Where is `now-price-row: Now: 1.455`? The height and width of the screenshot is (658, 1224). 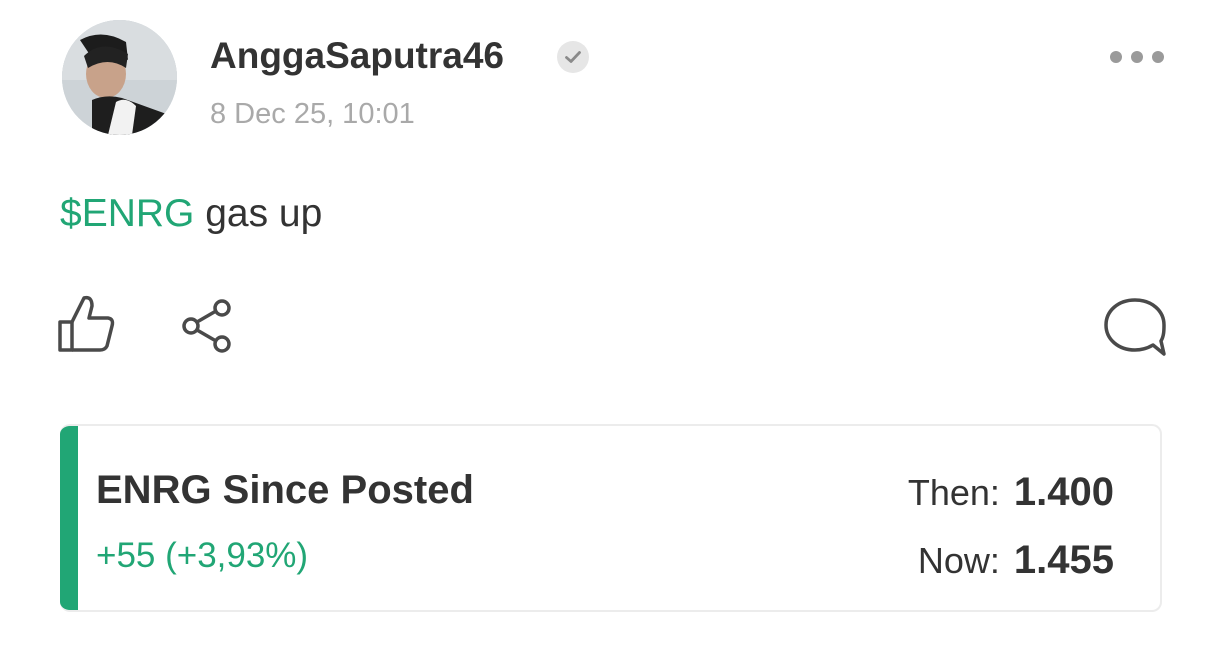
now-price-row: Now: 1.455 is located at coordinates (1016, 560).